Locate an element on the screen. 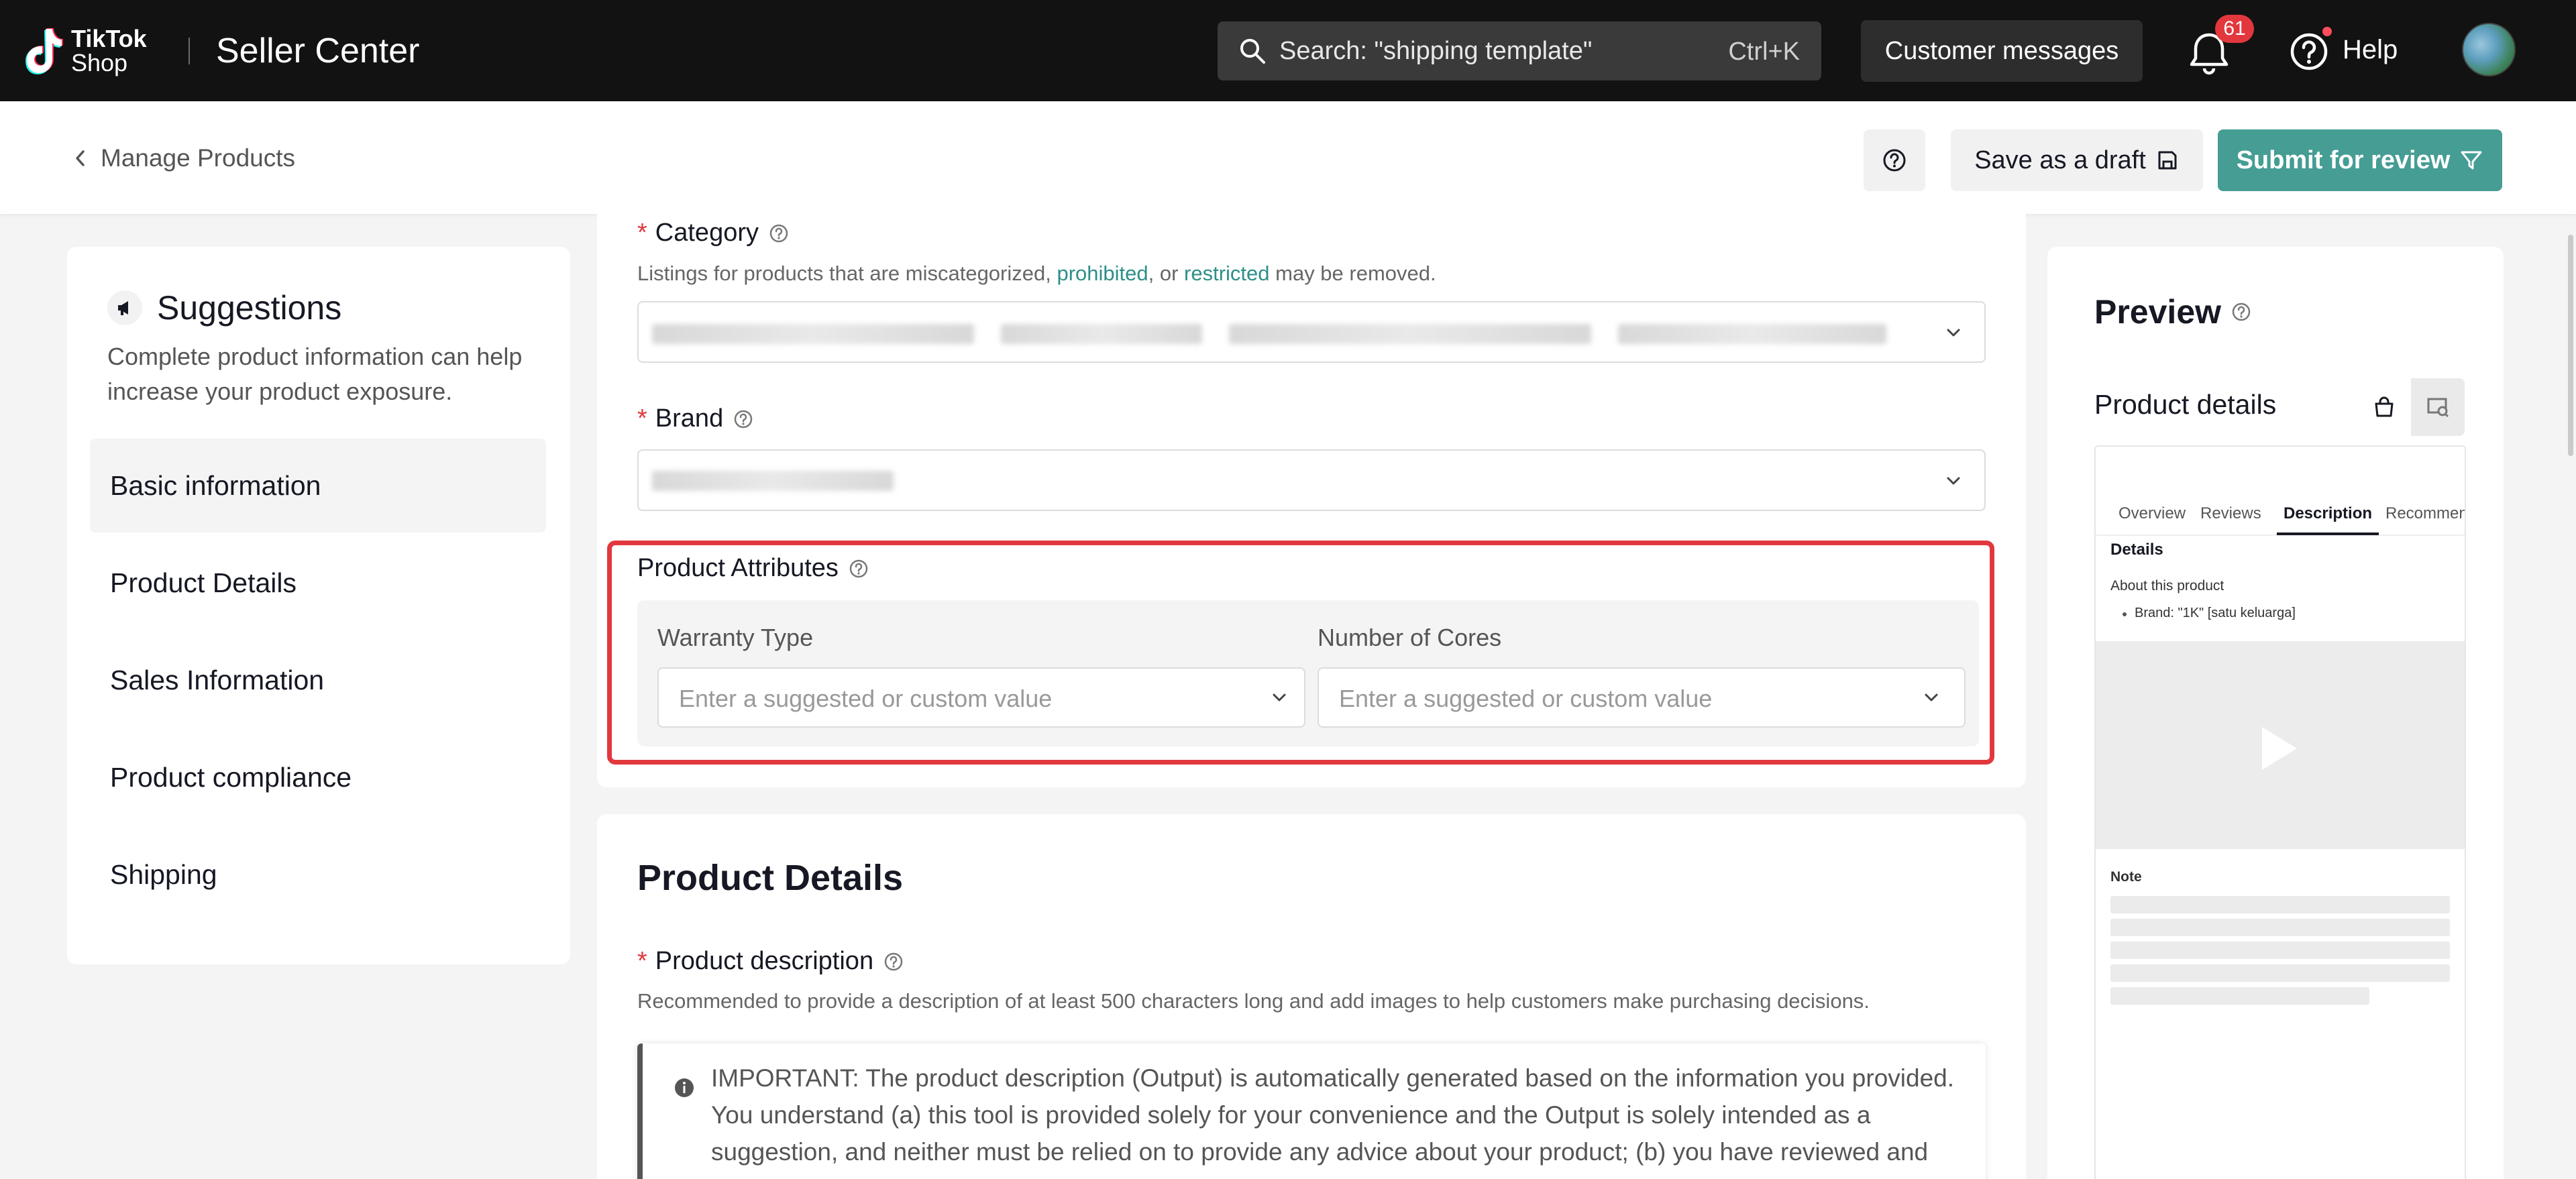  nav-product-compliance: Product compliance is located at coordinates (318, 777).